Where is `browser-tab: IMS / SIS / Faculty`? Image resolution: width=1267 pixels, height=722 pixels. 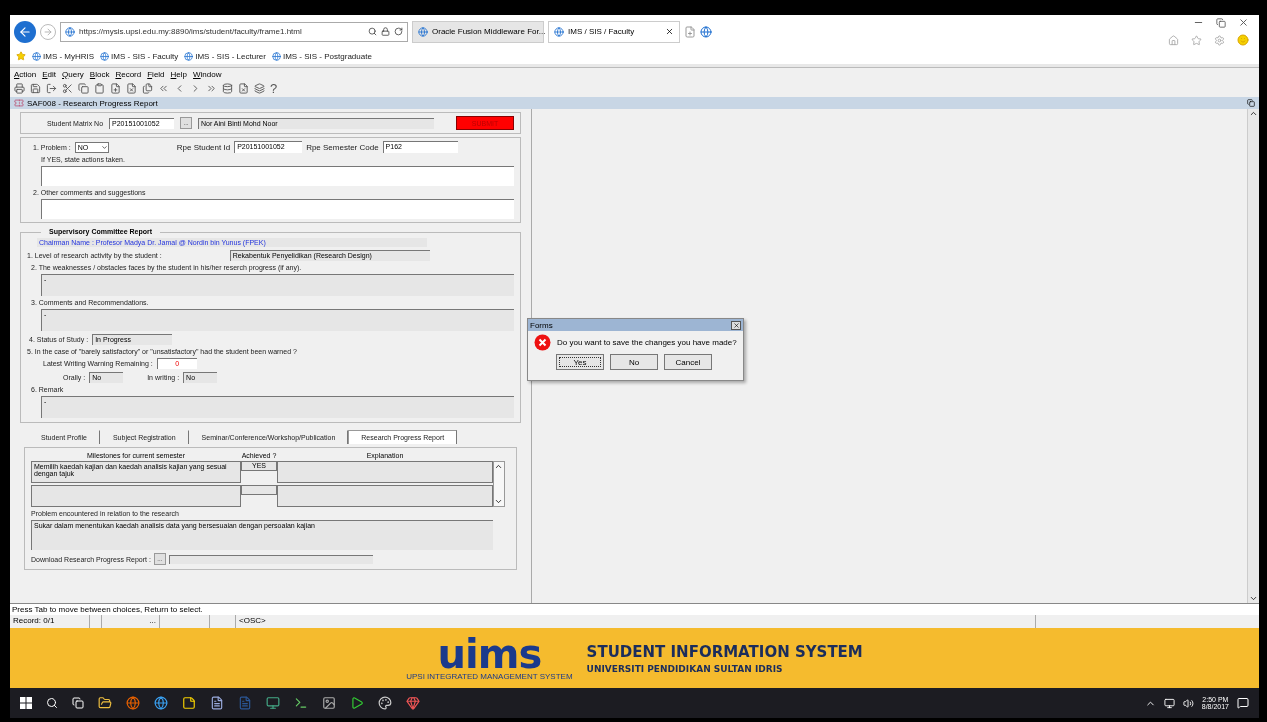 browser-tab: IMS / SIS / Faculty is located at coordinates (614, 31).